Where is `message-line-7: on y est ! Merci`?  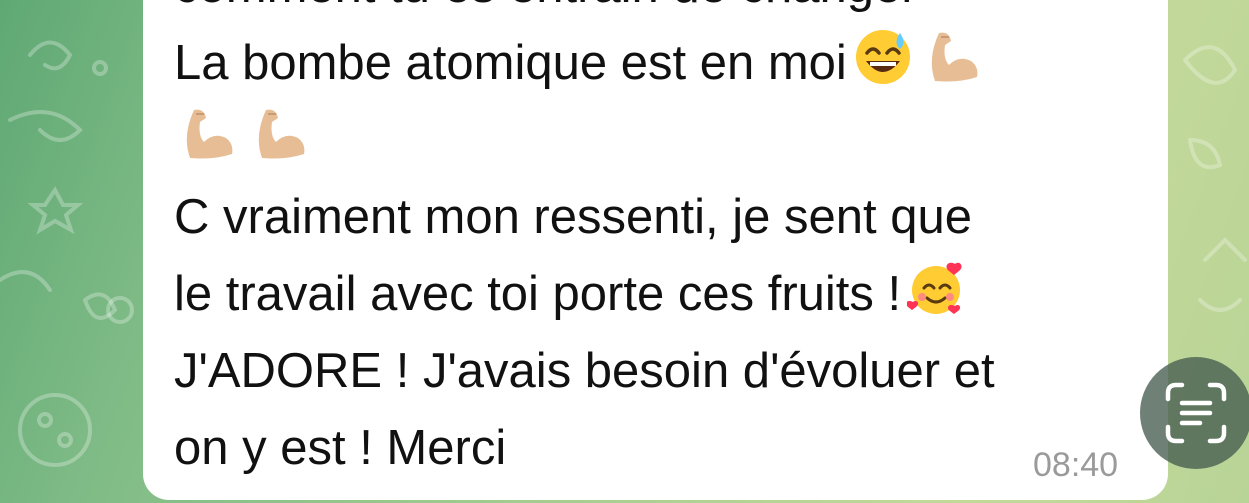
message-line-7: on y est ! Merci is located at coordinates (340, 448).